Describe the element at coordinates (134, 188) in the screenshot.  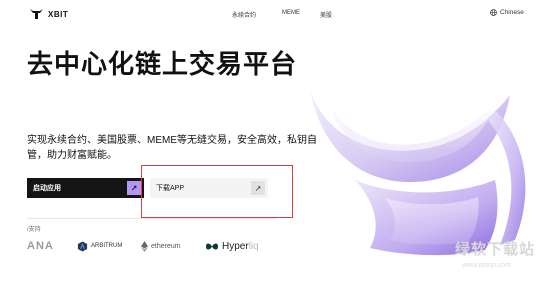
I see `arrow-up-right-icon: ↗` at that location.